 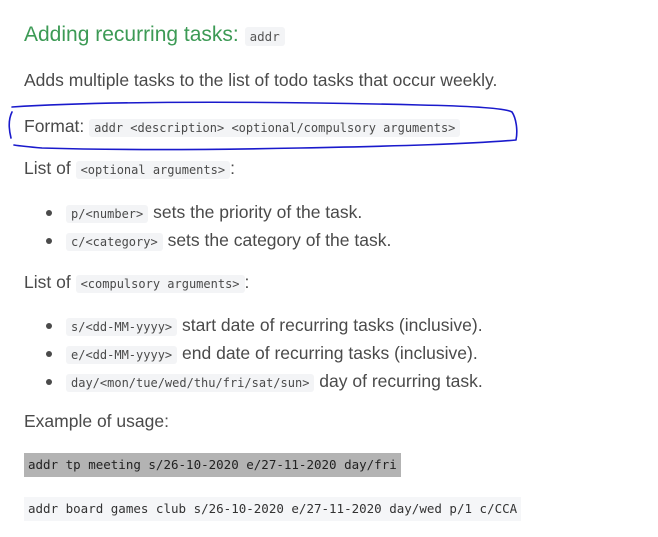 What do you see at coordinates (122, 327) in the screenshot?
I see `argument-code: s/<dd-MM-yyyy>` at bounding box center [122, 327].